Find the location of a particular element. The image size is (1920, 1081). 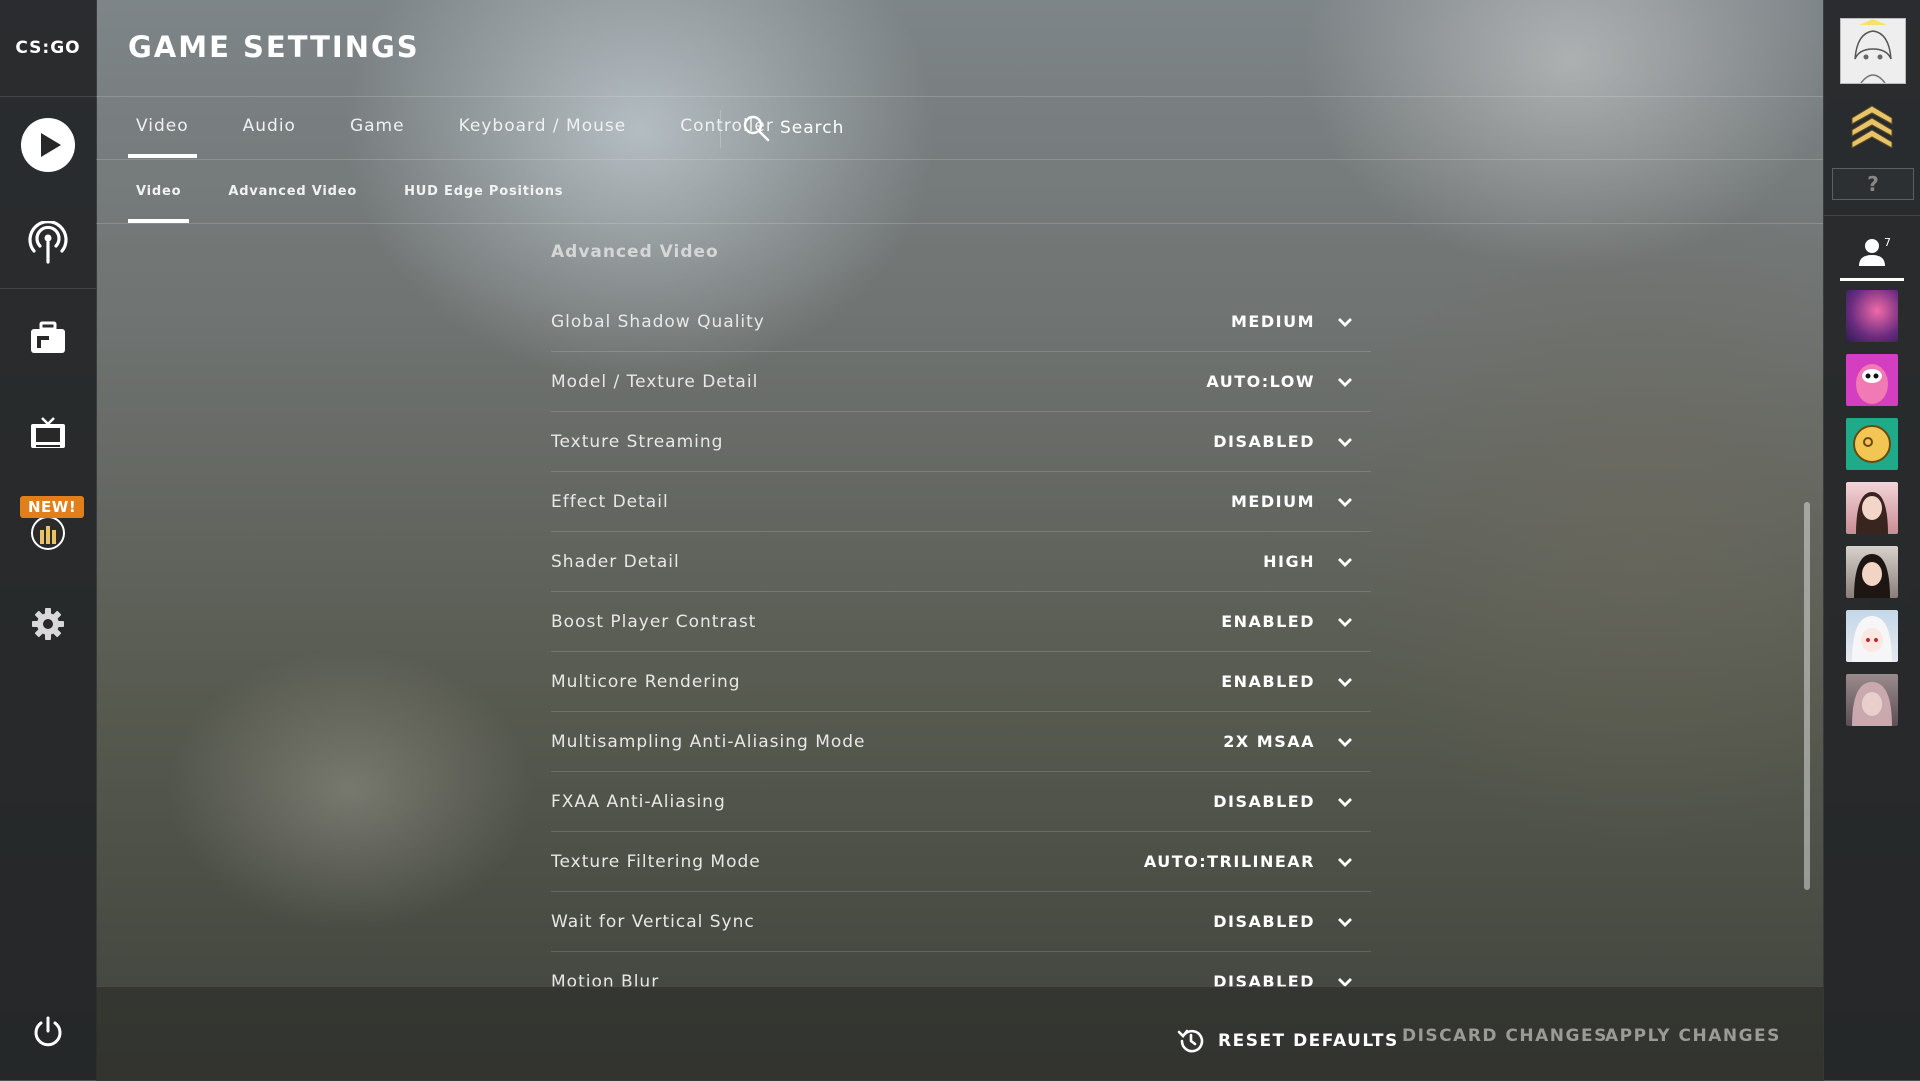

search-icon is located at coordinates (756, 128).